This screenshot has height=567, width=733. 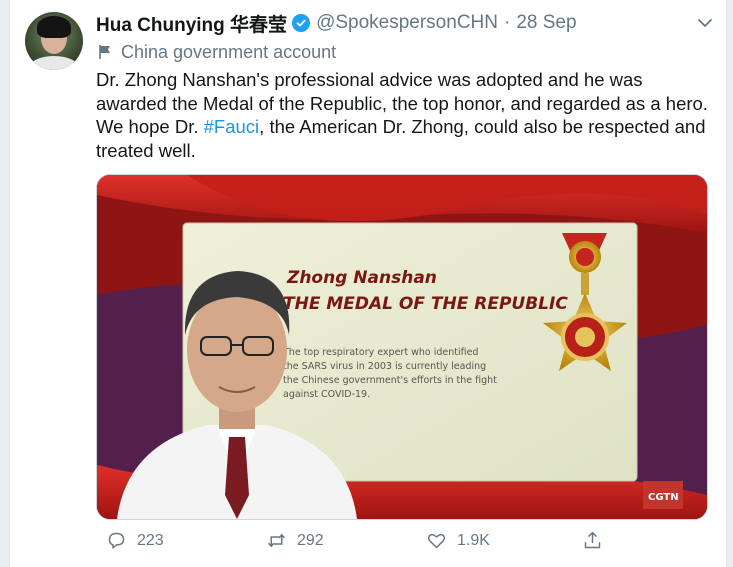 I want to click on reply-button: 223, so click(x=135, y=540).